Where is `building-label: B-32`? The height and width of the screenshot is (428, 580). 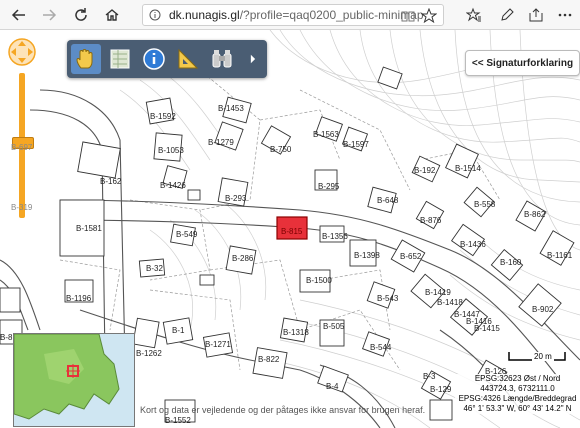
building-label: B-32 is located at coordinates (154, 268).